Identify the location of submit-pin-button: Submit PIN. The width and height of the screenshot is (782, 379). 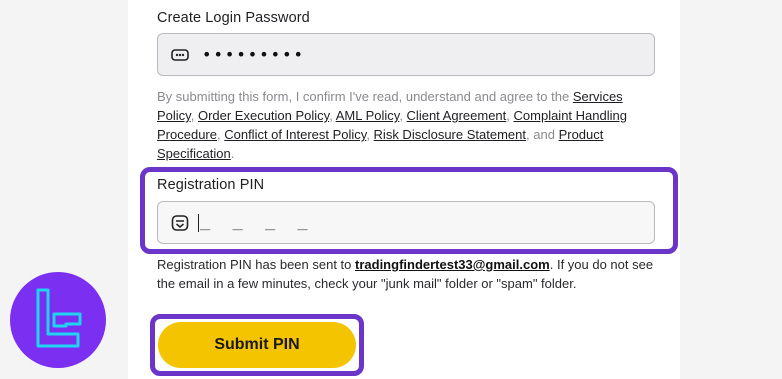
(257, 345).